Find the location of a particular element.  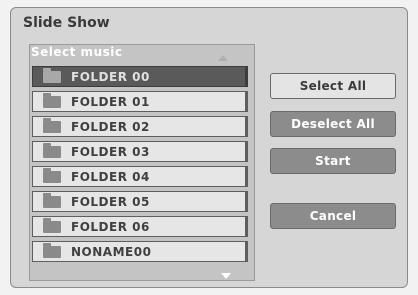

folder-label: FOLDER 02 is located at coordinates (110, 126).